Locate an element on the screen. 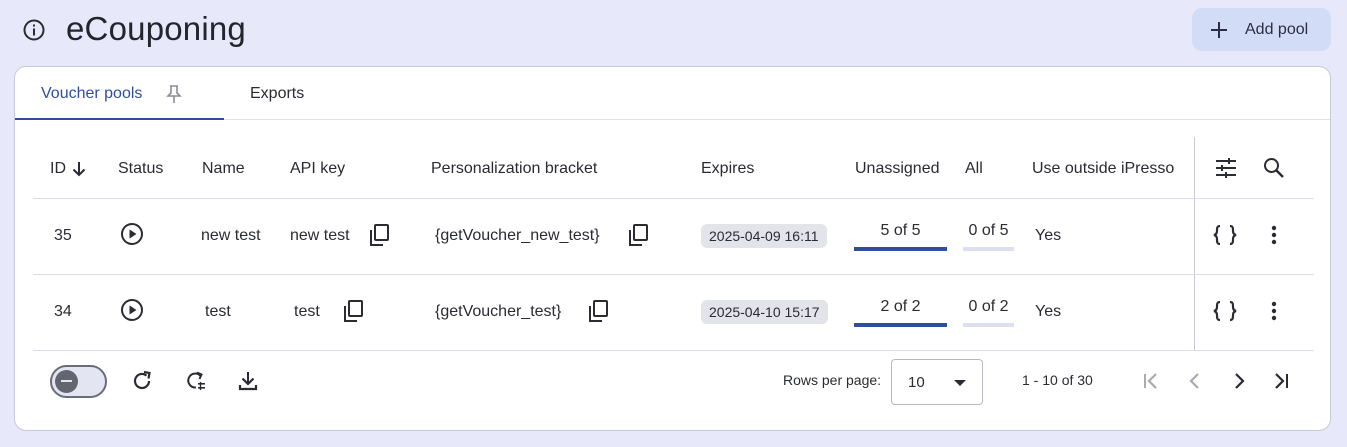 The image size is (1347, 447). page-title: eCouponing is located at coordinates (156, 28).